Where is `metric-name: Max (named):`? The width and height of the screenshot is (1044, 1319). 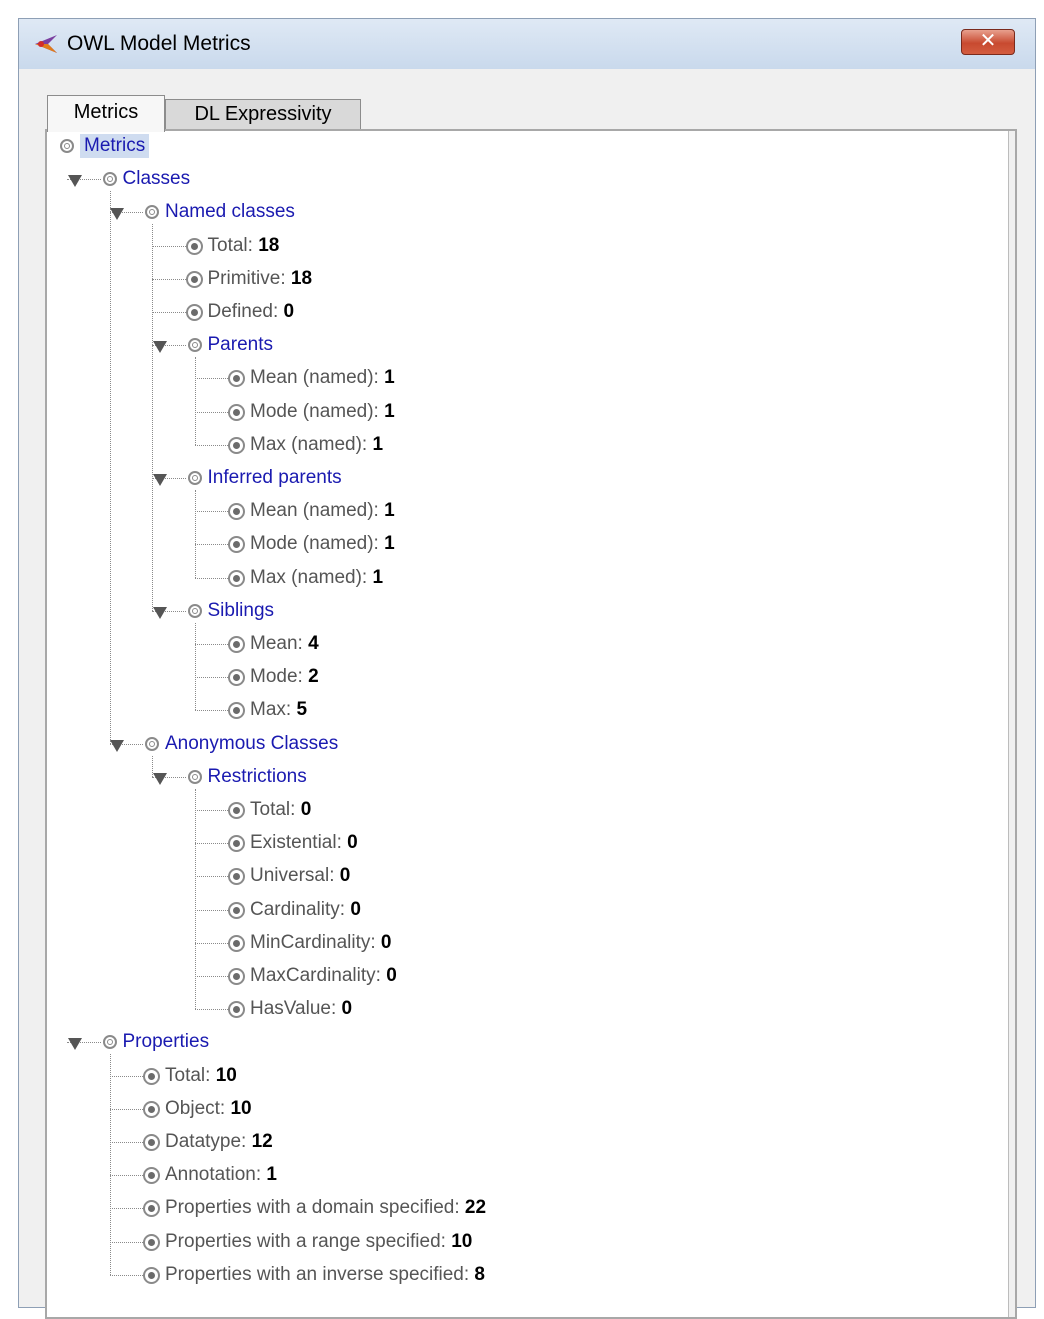
metric-name: Max (named): is located at coordinates (309, 444).